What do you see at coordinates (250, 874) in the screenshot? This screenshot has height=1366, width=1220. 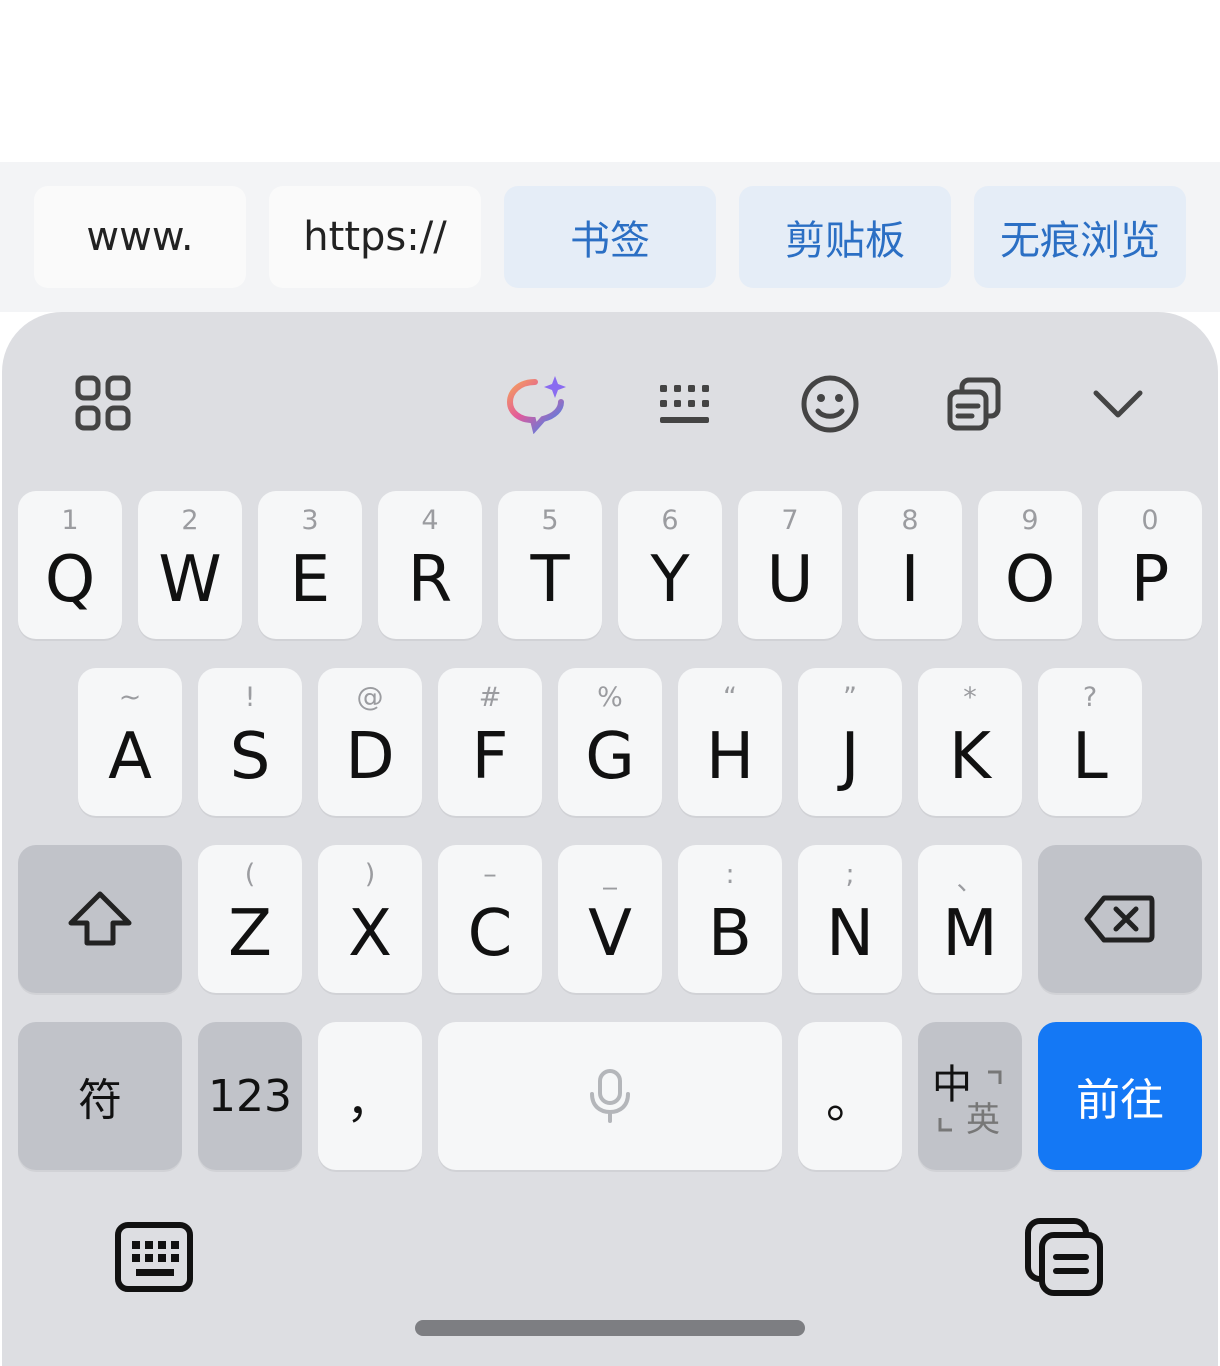 I see `key-hint: (` at bounding box center [250, 874].